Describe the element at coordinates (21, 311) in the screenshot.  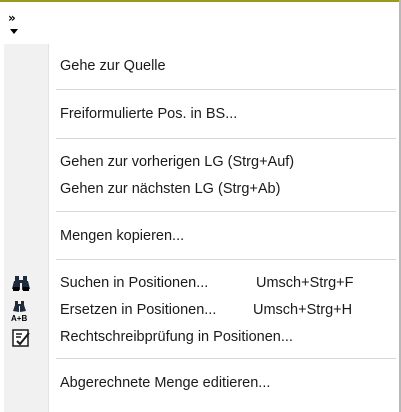
I see `binoculars-replace-icon: A+B` at that location.